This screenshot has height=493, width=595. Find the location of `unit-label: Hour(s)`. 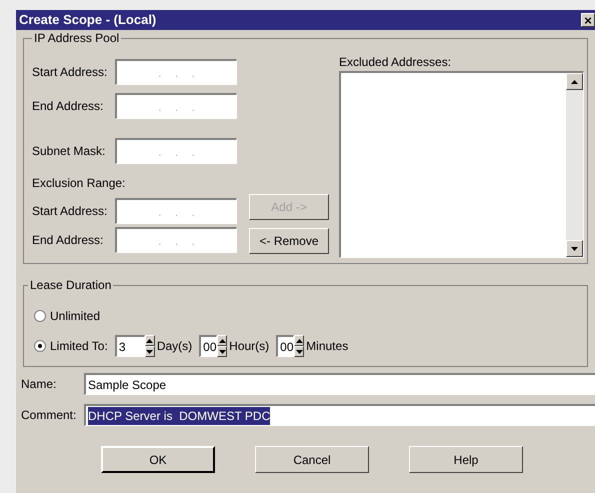

unit-label: Hour(s) is located at coordinates (249, 346).